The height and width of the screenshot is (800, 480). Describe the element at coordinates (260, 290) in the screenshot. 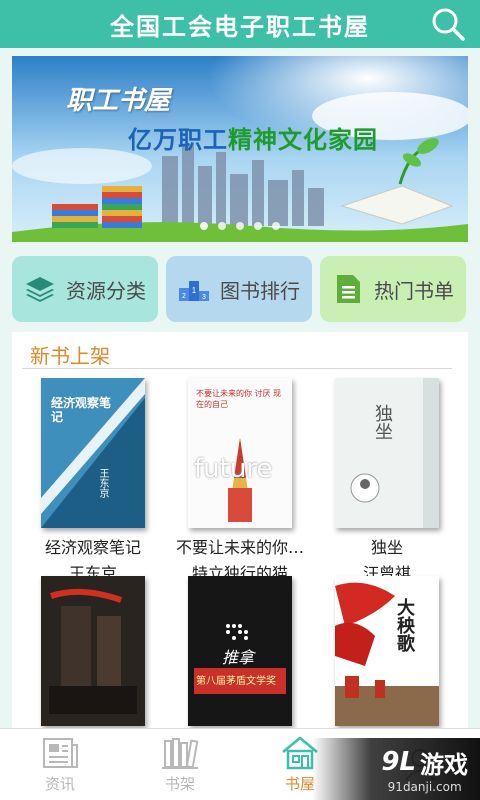

I see `book-ranking-label: 图书排行` at that location.